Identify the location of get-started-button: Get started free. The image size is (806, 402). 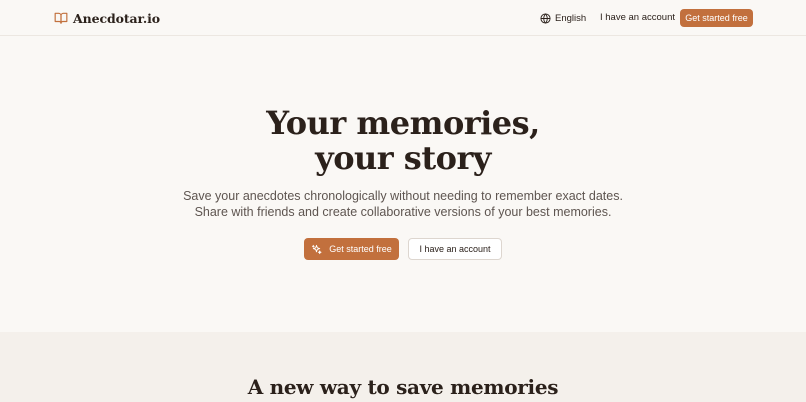
(716, 18).